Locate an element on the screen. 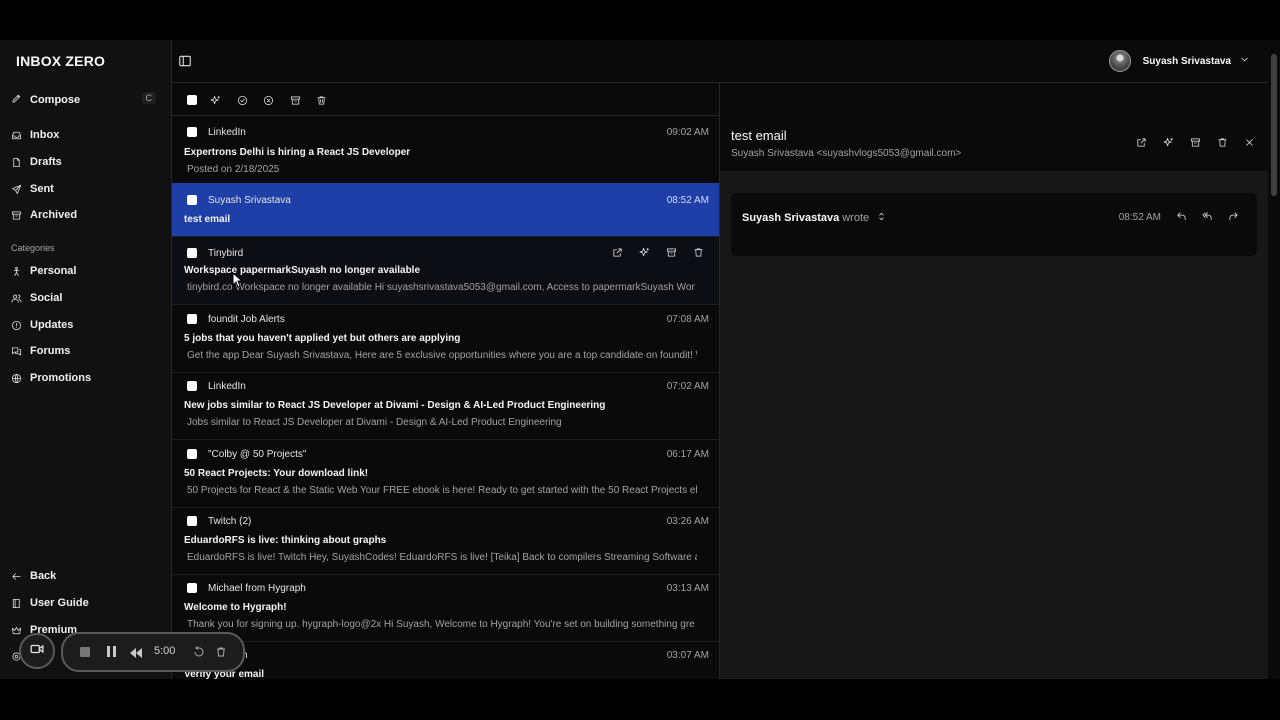 This screenshot has width=1280, height=720. email-sender: "Colby @ 50 Projects" is located at coordinates (257, 454).